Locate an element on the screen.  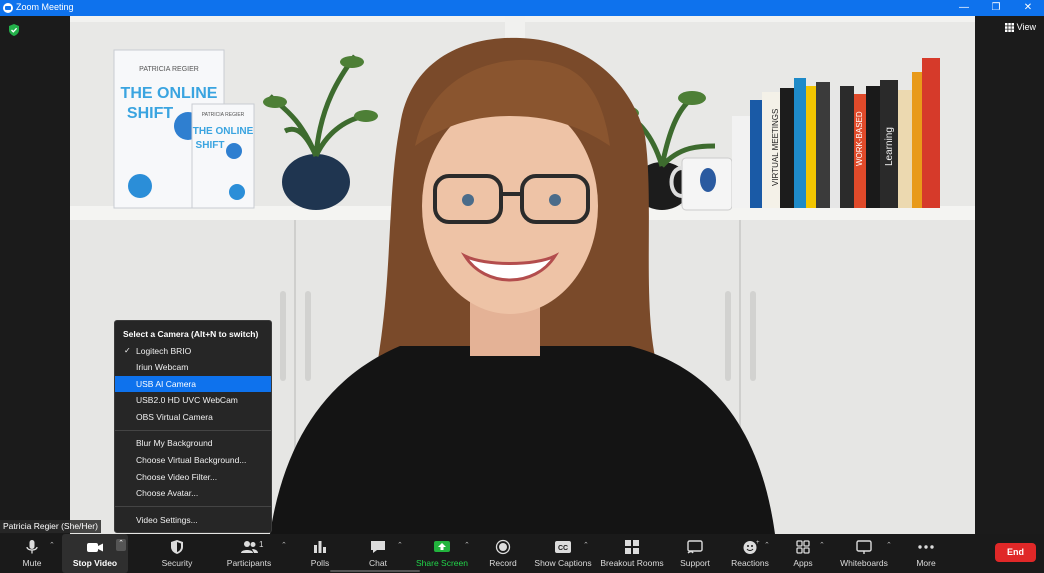
camera-option-label: USB2.0 HD UVC WebCam is located at coordinates (187, 400).